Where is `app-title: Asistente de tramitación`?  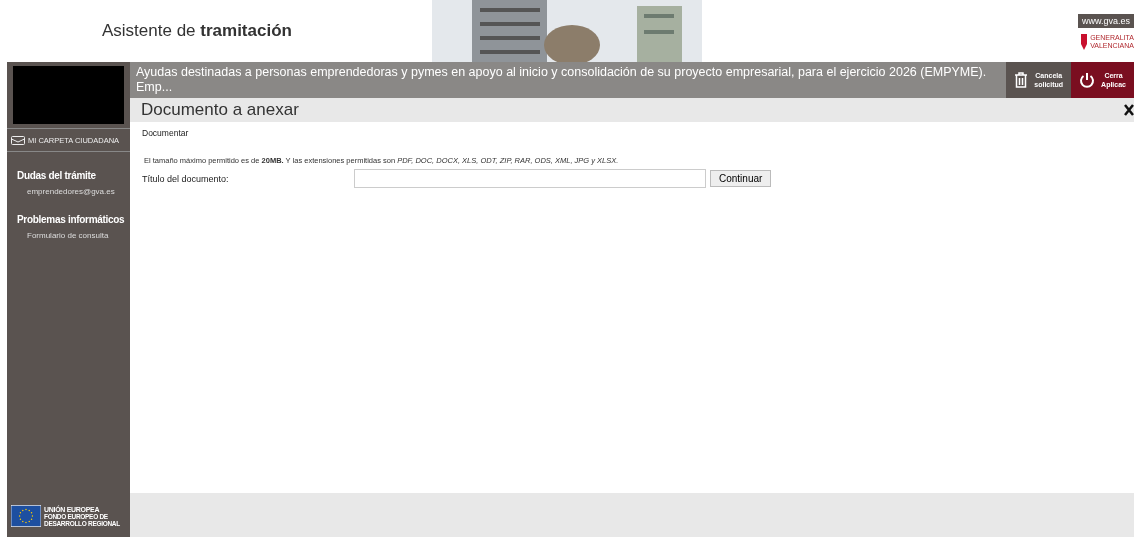
app-title: Asistente de tramitación is located at coordinates (197, 31).